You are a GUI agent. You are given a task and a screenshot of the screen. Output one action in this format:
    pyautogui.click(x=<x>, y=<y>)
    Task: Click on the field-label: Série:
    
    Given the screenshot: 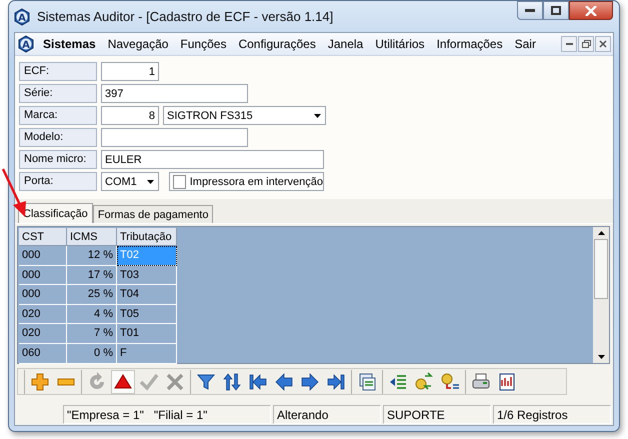 What is the action you would take?
    pyautogui.click(x=58, y=93)
    